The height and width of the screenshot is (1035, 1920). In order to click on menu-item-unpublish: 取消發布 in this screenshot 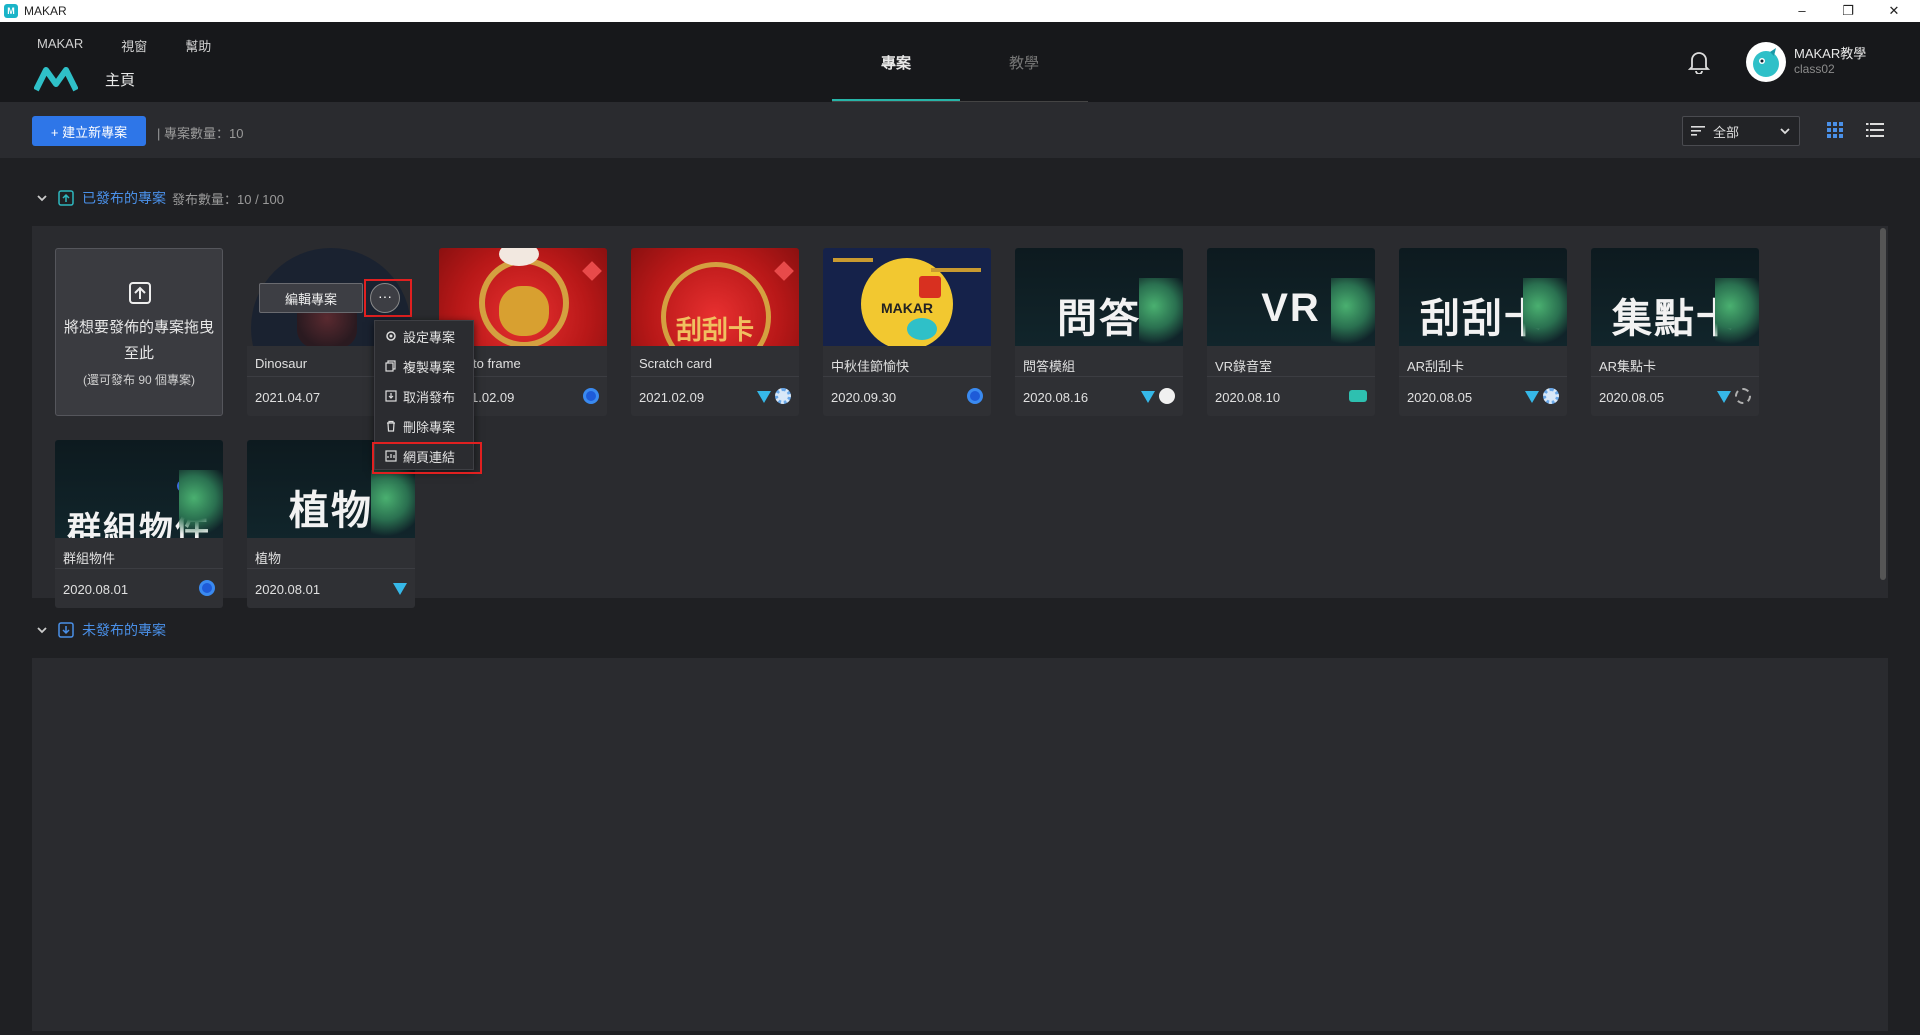, I will do `click(425, 396)`.